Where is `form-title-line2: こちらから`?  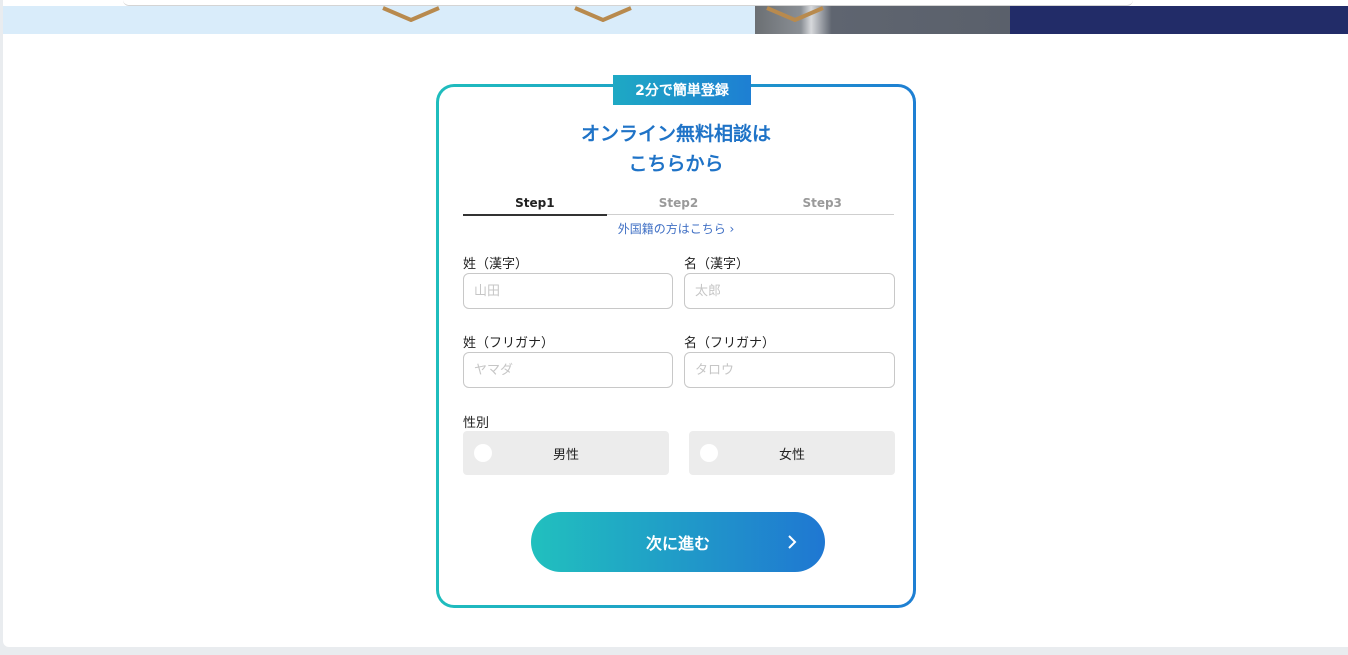
form-title-line2: こちらから is located at coordinates (676, 164).